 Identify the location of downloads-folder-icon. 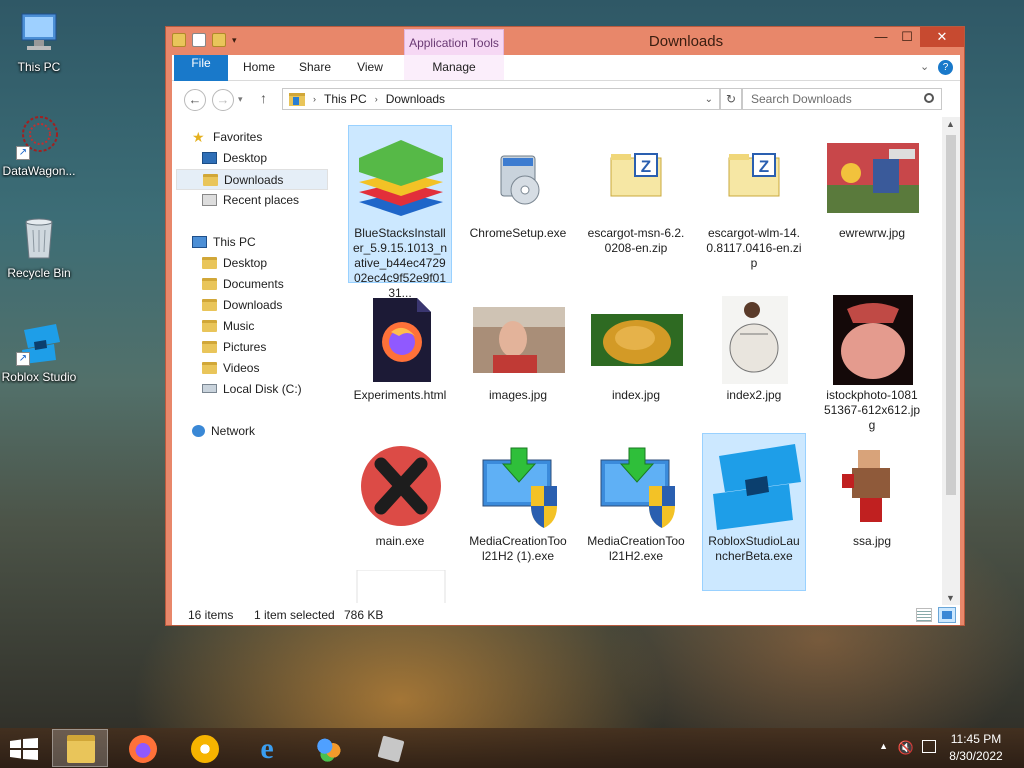
(297, 99).